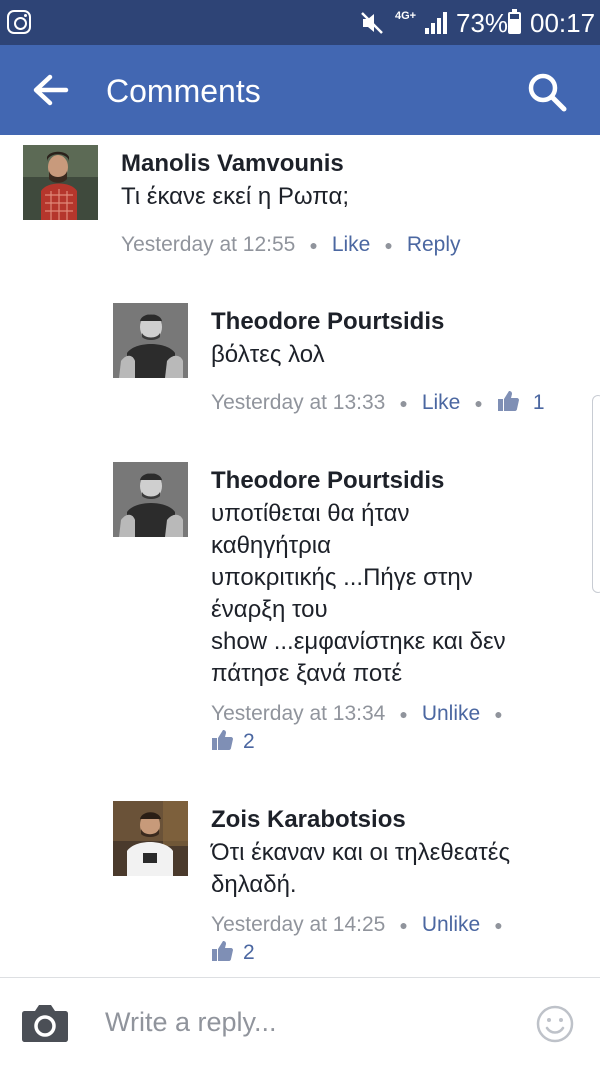  I want to click on comment-text-line: υποτίθεται θα ήταν, so click(310, 513).